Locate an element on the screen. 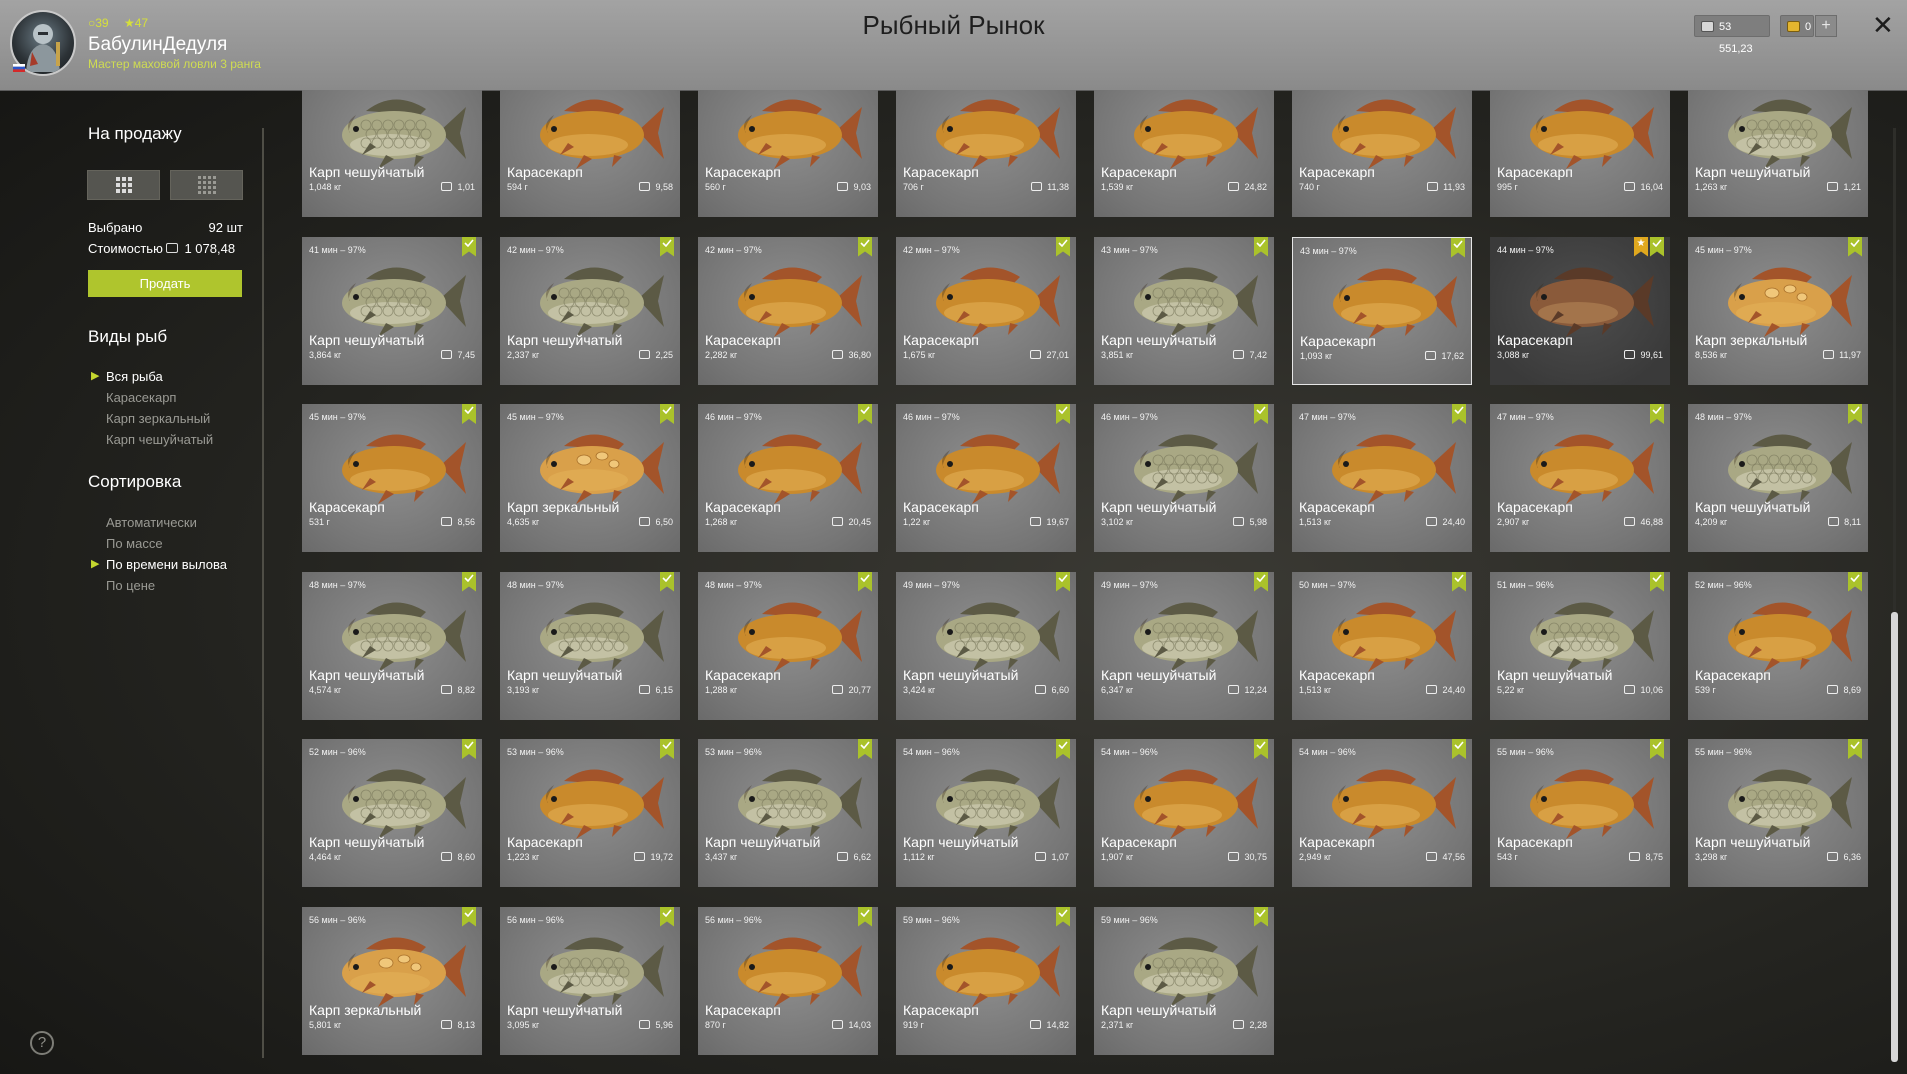  fish-card: 42 мин – 97% Карп чешуйчатый 2,337 кг 2,25 is located at coordinates (590, 310).